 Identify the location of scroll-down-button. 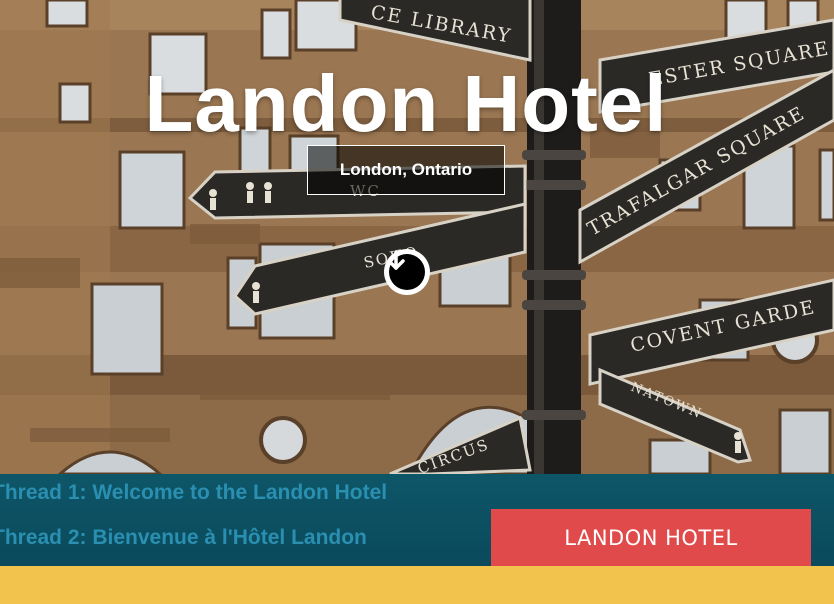
(407, 272).